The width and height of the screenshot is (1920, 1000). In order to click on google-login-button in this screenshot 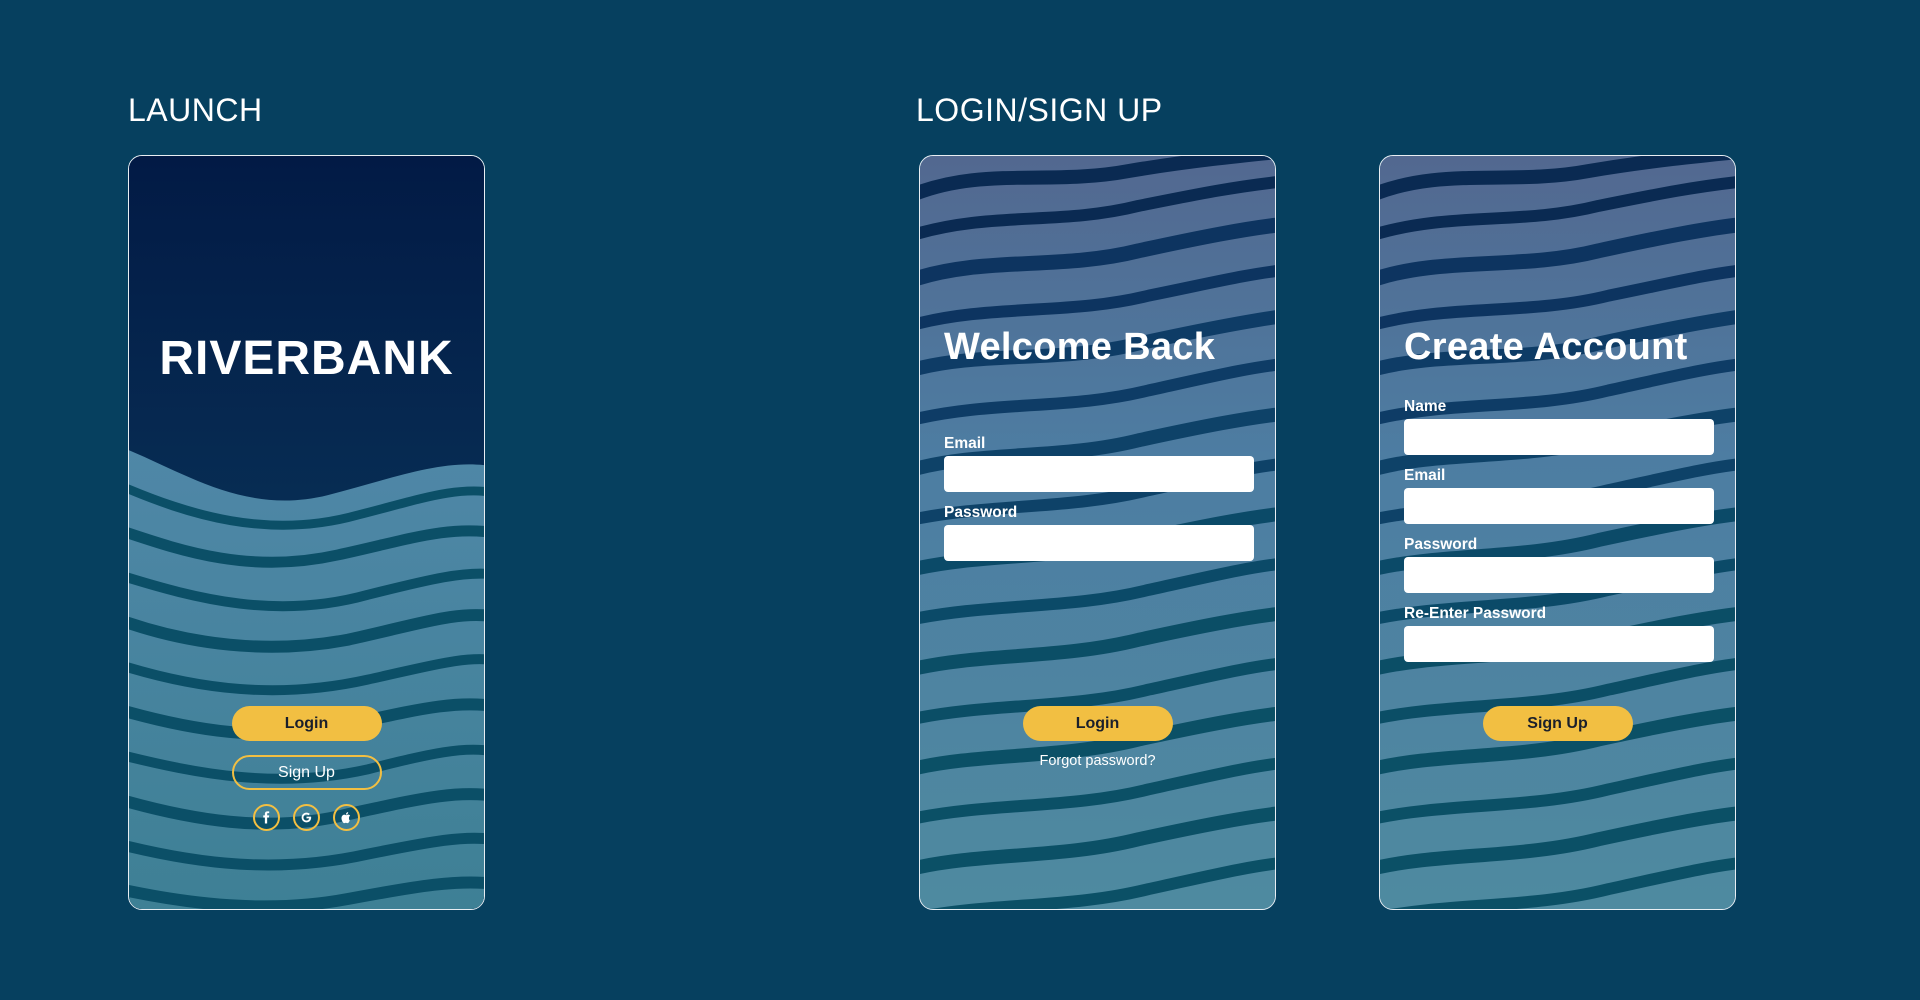, I will do `click(306, 817)`.